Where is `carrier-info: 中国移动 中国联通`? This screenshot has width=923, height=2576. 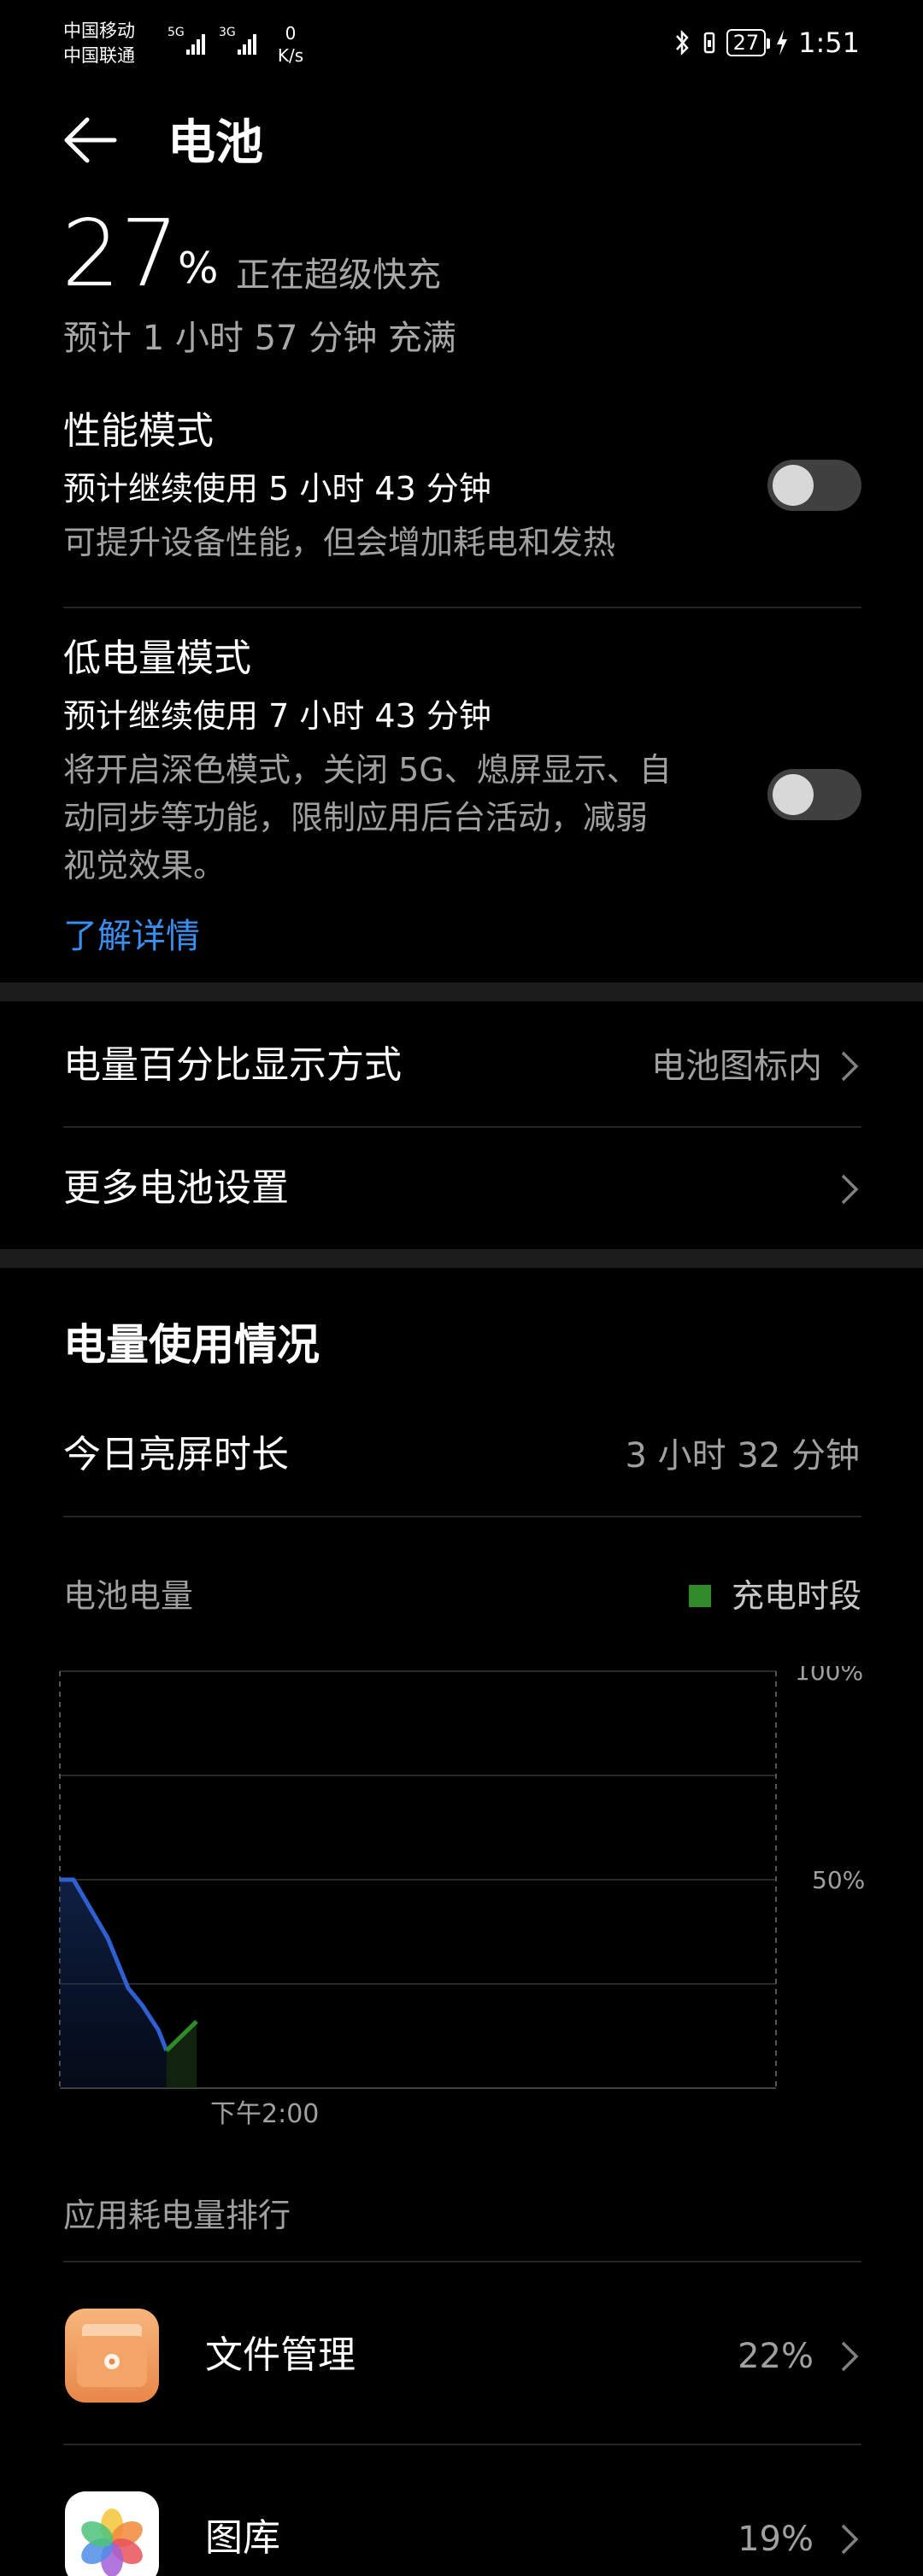
carrier-info: 中国移动 中国联通 is located at coordinates (99, 43).